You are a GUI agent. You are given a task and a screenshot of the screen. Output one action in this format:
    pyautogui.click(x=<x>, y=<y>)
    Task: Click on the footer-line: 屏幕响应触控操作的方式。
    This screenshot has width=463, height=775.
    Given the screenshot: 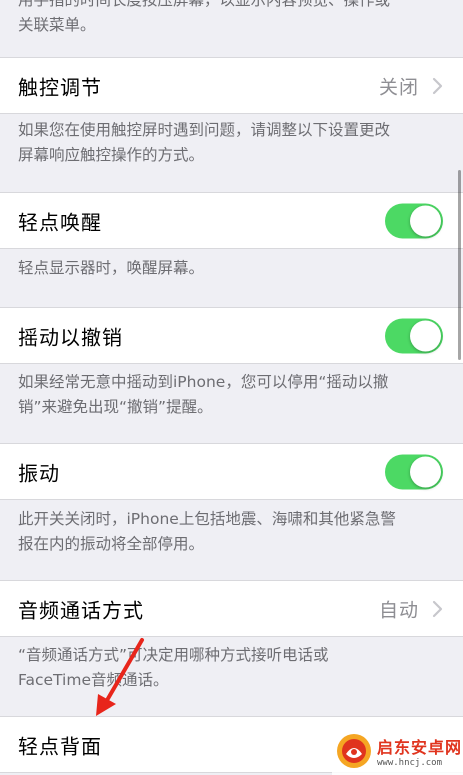 What is the action you would take?
    pyautogui.click(x=111, y=155)
    